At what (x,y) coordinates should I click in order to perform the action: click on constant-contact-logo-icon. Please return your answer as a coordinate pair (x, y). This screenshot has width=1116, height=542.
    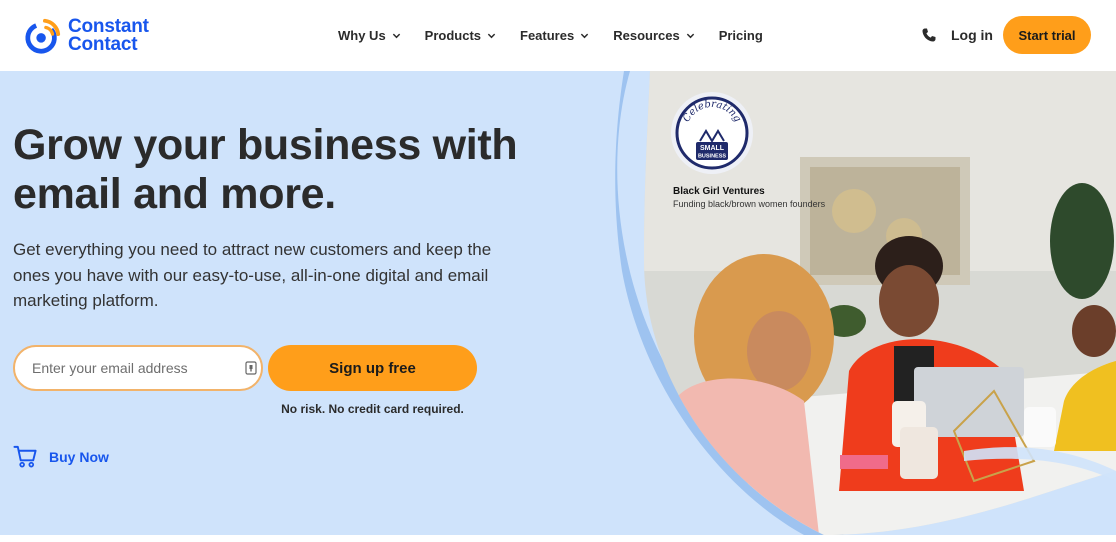
    Looking at the image, I should click on (43, 36).